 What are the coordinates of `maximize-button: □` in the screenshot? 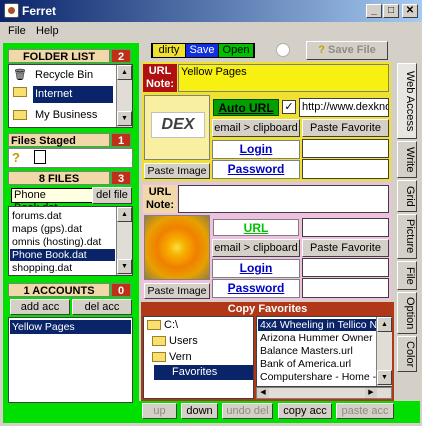 It's located at (391, 11).